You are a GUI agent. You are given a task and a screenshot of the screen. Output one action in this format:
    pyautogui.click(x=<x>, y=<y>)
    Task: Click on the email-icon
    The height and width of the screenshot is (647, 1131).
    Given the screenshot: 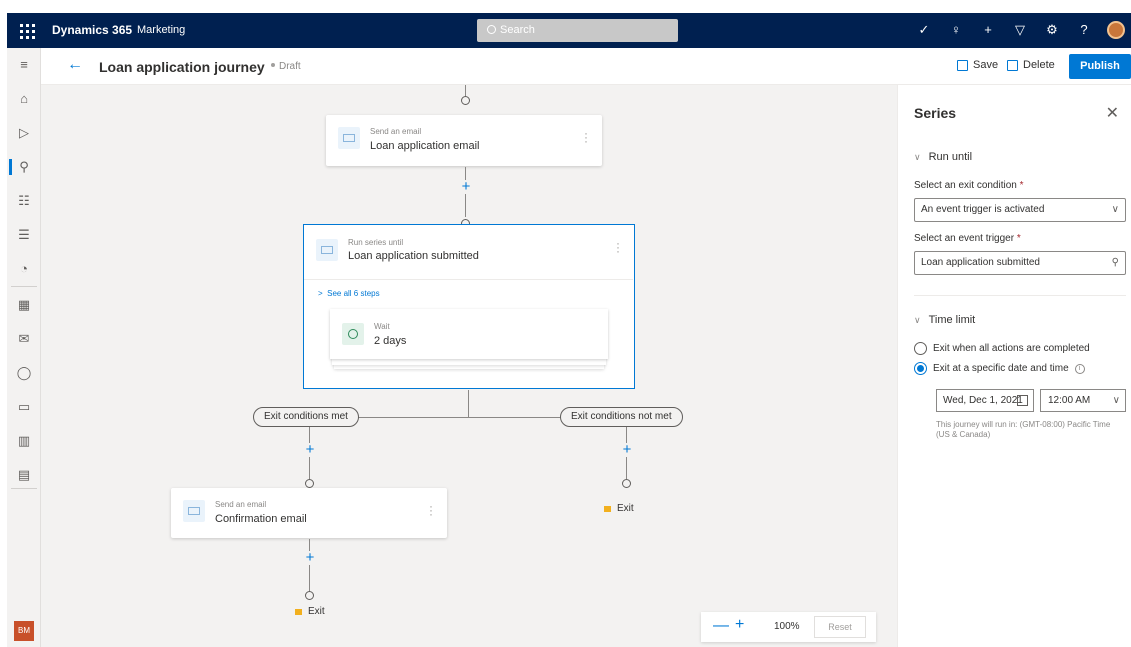 What is the action you would take?
    pyautogui.click(x=194, y=511)
    